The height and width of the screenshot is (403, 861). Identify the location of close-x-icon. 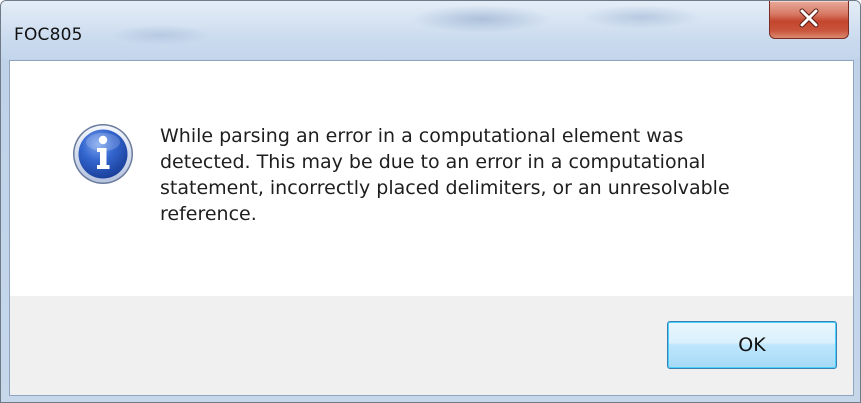
(809, 20).